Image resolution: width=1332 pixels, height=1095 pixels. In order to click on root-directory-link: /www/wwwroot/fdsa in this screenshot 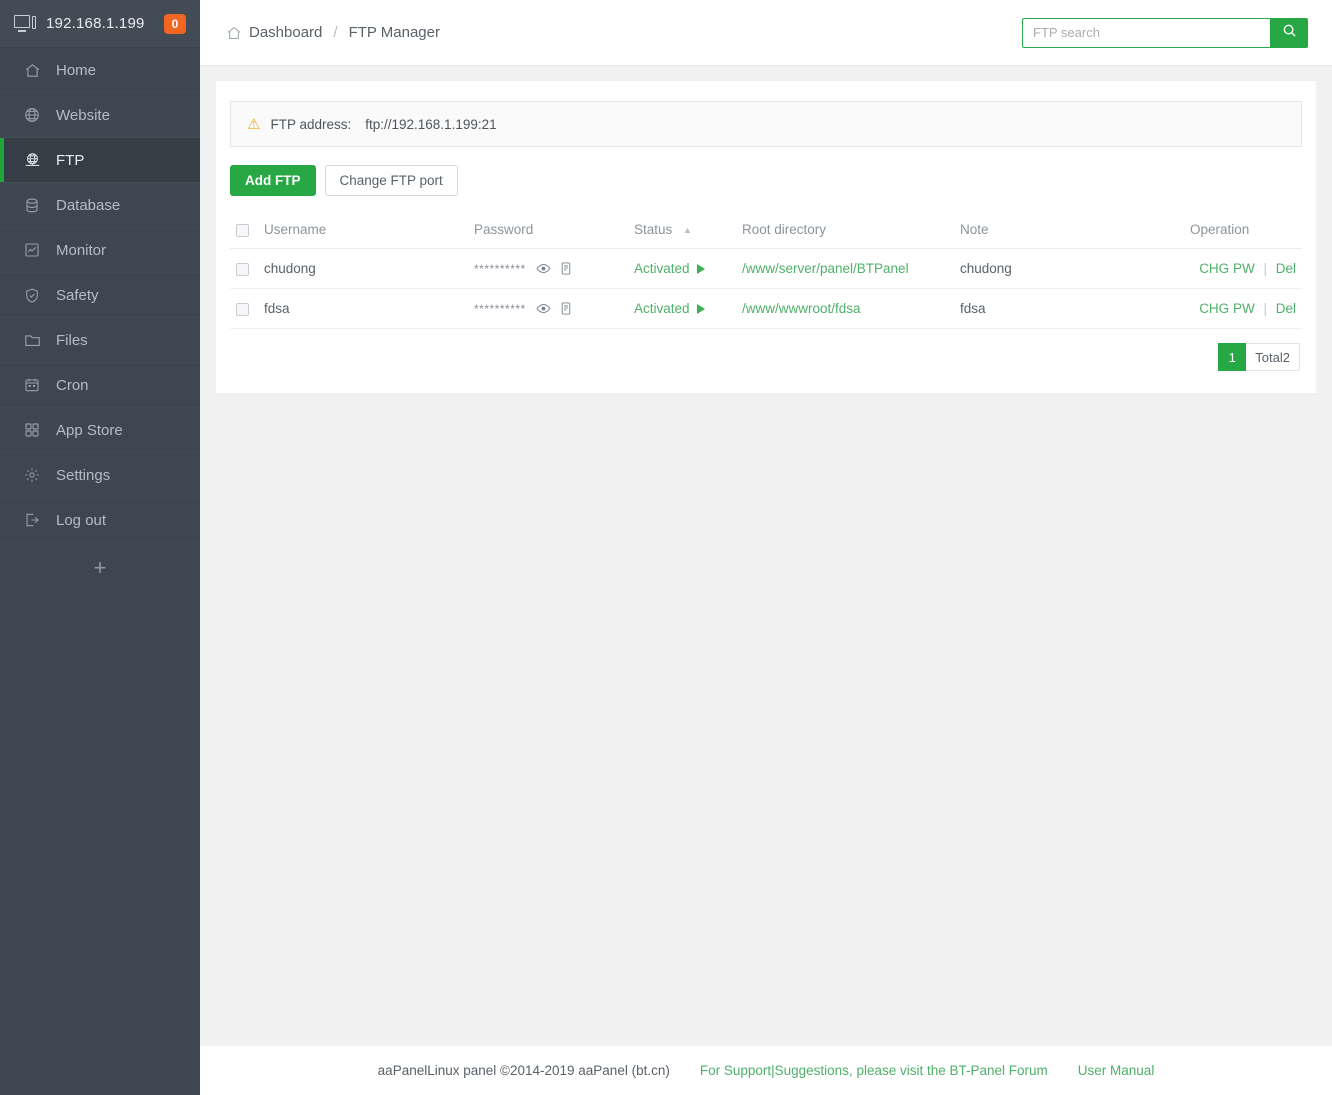, I will do `click(801, 308)`.